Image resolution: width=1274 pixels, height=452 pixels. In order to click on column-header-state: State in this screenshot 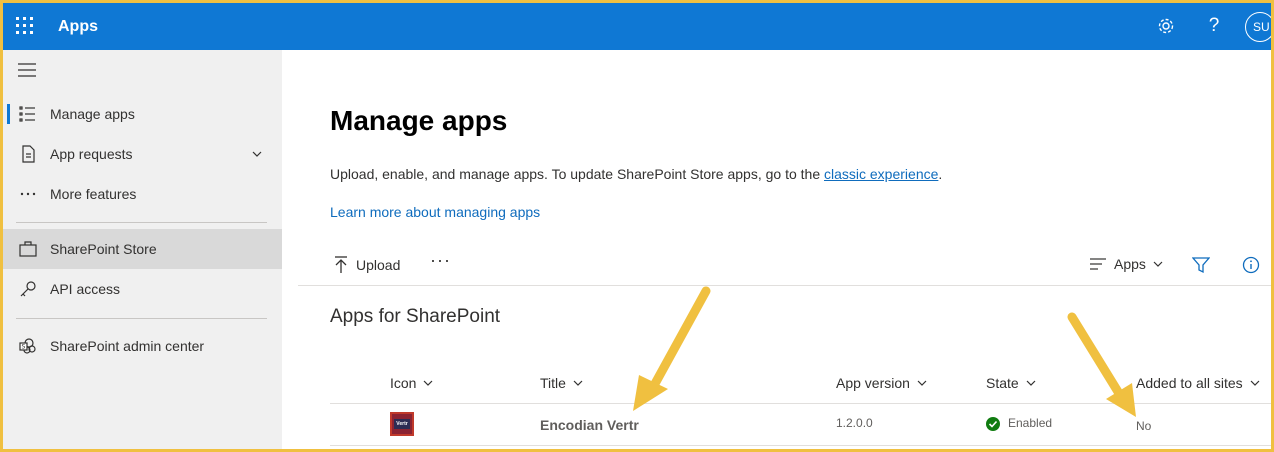, I will do `click(1011, 383)`.